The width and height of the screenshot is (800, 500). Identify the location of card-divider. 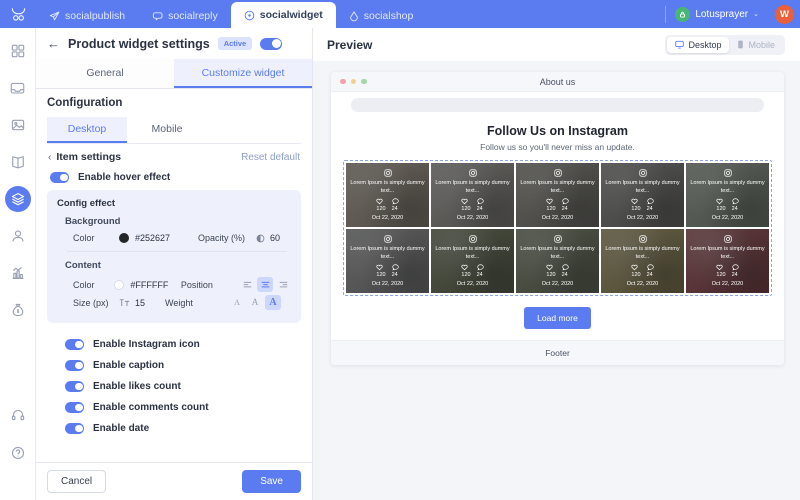
(177, 251).